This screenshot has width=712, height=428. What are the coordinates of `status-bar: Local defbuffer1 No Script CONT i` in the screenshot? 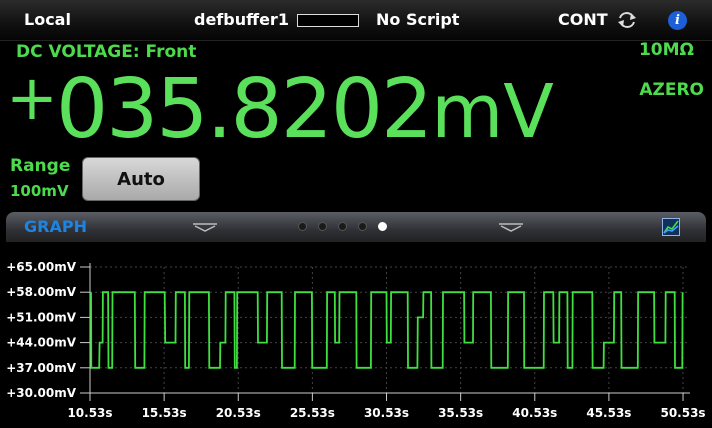 It's located at (356, 20).